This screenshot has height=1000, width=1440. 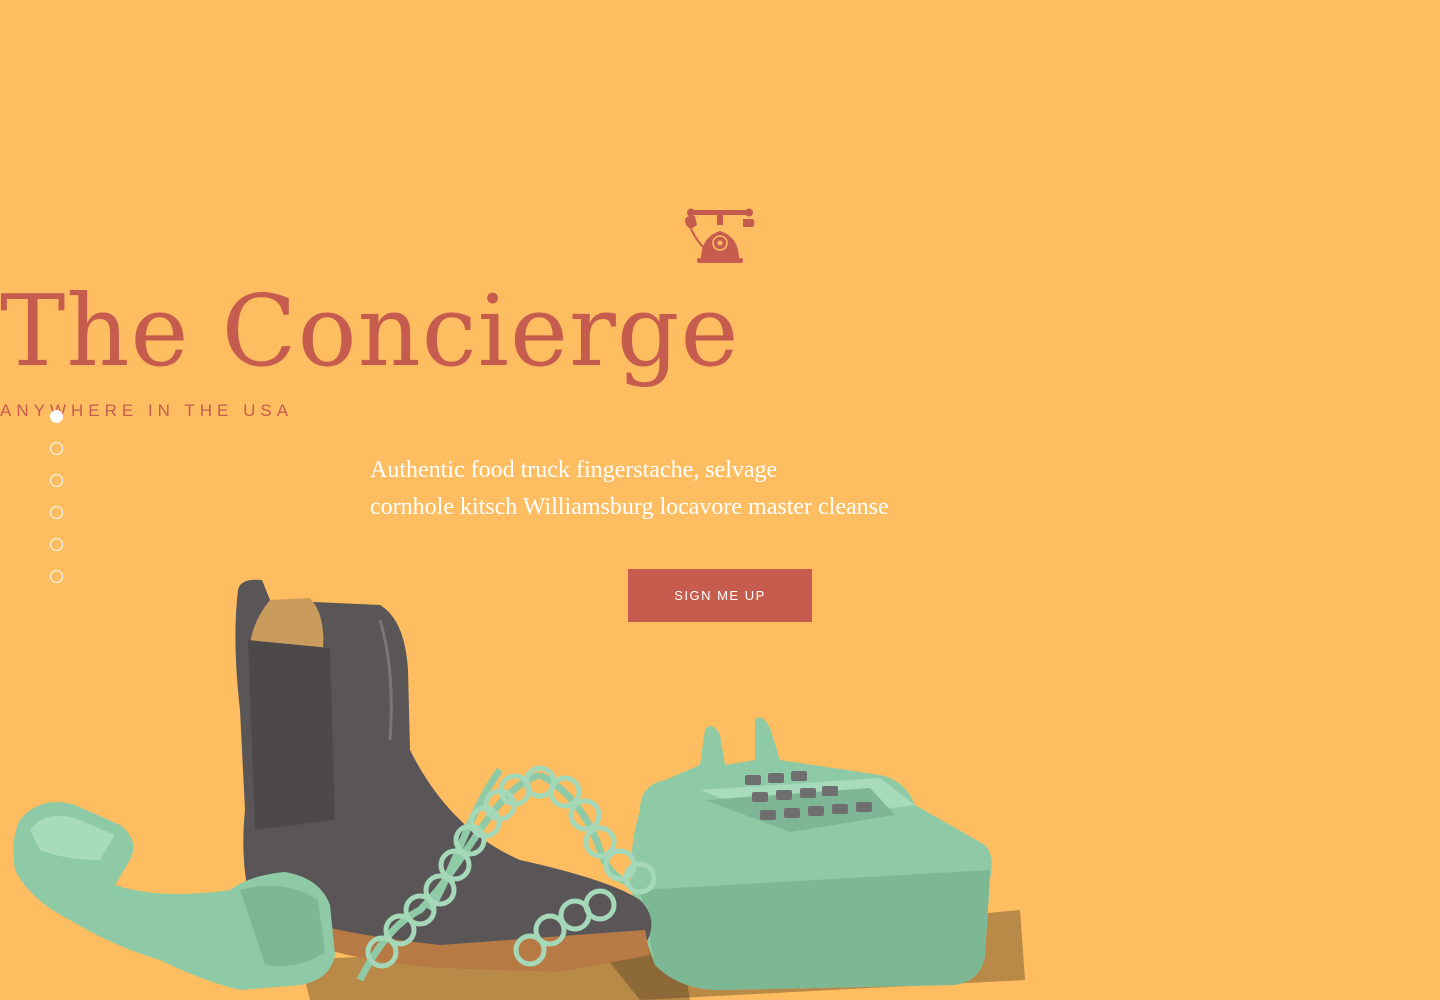 I want to click on slide-navigation, so click(x=58, y=506).